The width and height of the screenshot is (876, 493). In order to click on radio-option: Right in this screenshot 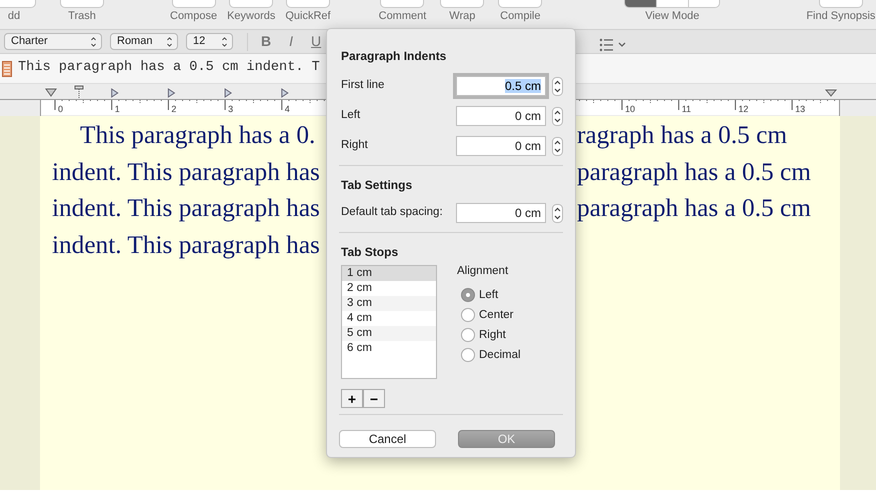, I will do `click(483, 335)`.